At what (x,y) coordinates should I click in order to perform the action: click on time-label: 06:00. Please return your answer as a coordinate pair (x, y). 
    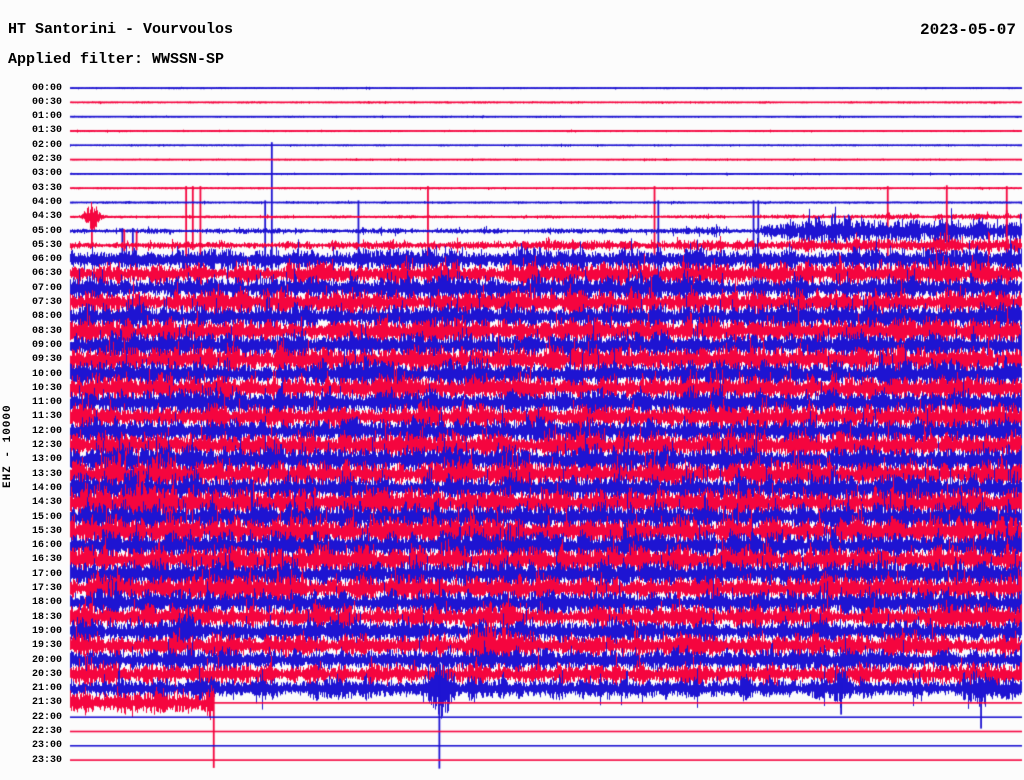
    Looking at the image, I should click on (46, 260).